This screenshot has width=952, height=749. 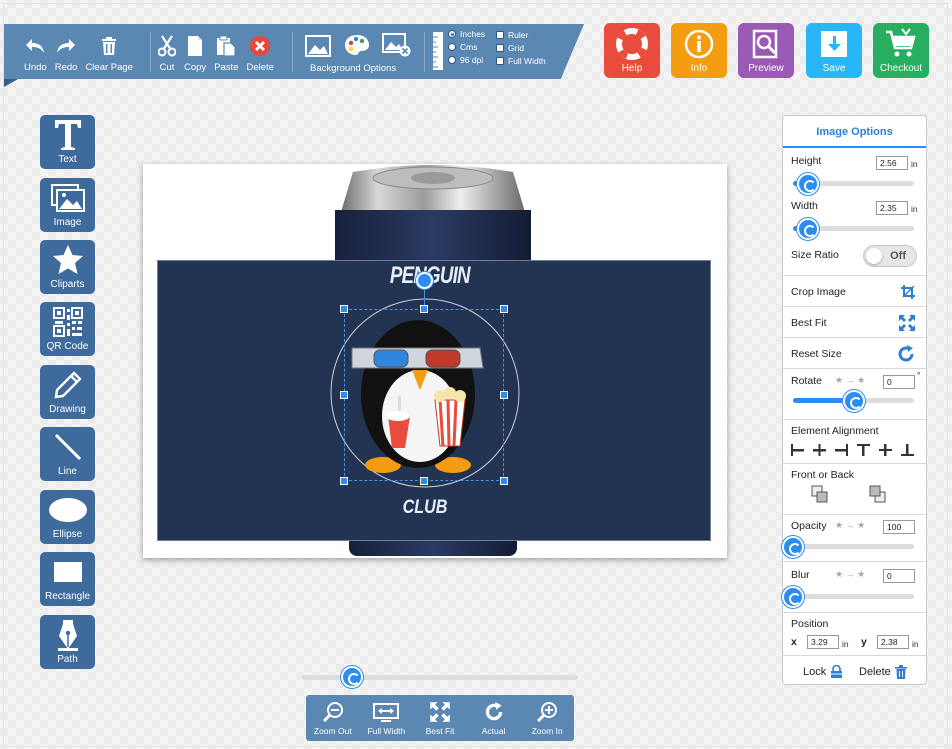 What do you see at coordinates (892, 163) in the screenshot?
I see `height-input: 2.56` at bounding box center [892, 163].